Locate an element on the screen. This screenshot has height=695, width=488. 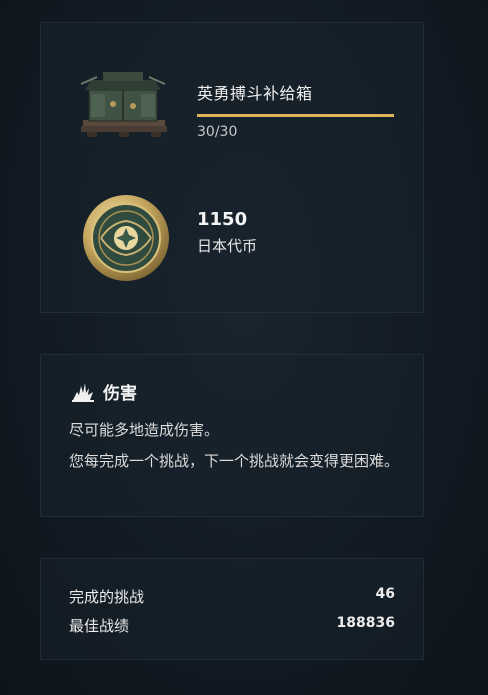
coin-amount: 1150 is located at coordinates (222, 219).